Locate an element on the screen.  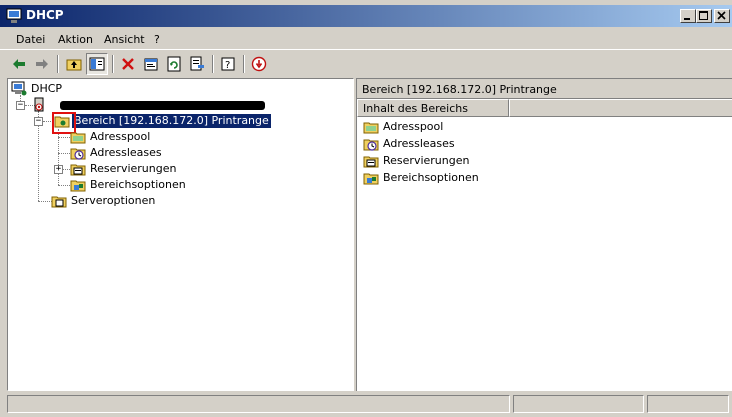
dhcp-app-icon is located at coordinates (14, 16).